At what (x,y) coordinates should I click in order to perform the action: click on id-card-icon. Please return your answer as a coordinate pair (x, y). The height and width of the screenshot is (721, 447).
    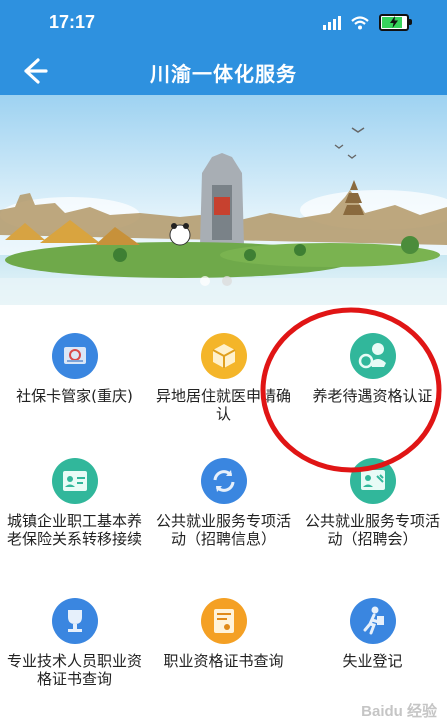
    Looking at the image, I should click on (74, 356).